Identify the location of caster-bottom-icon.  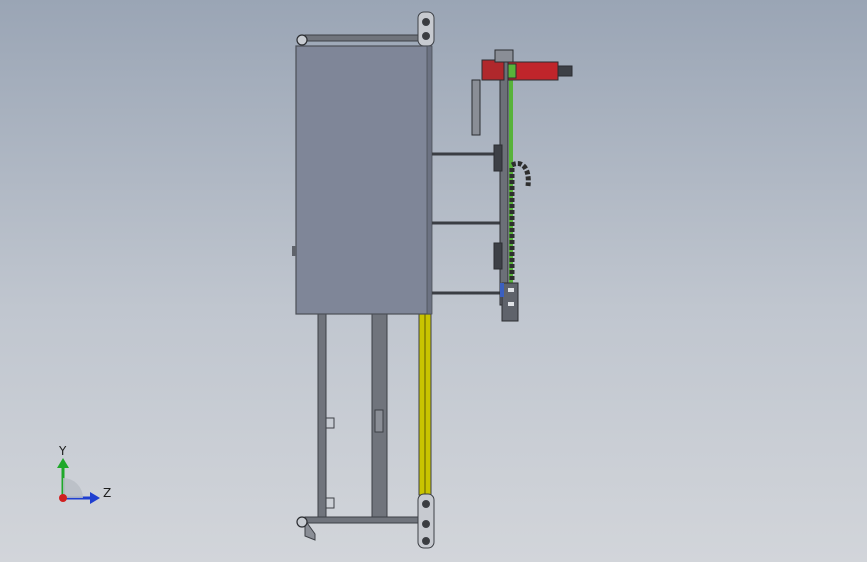
(302, 522).